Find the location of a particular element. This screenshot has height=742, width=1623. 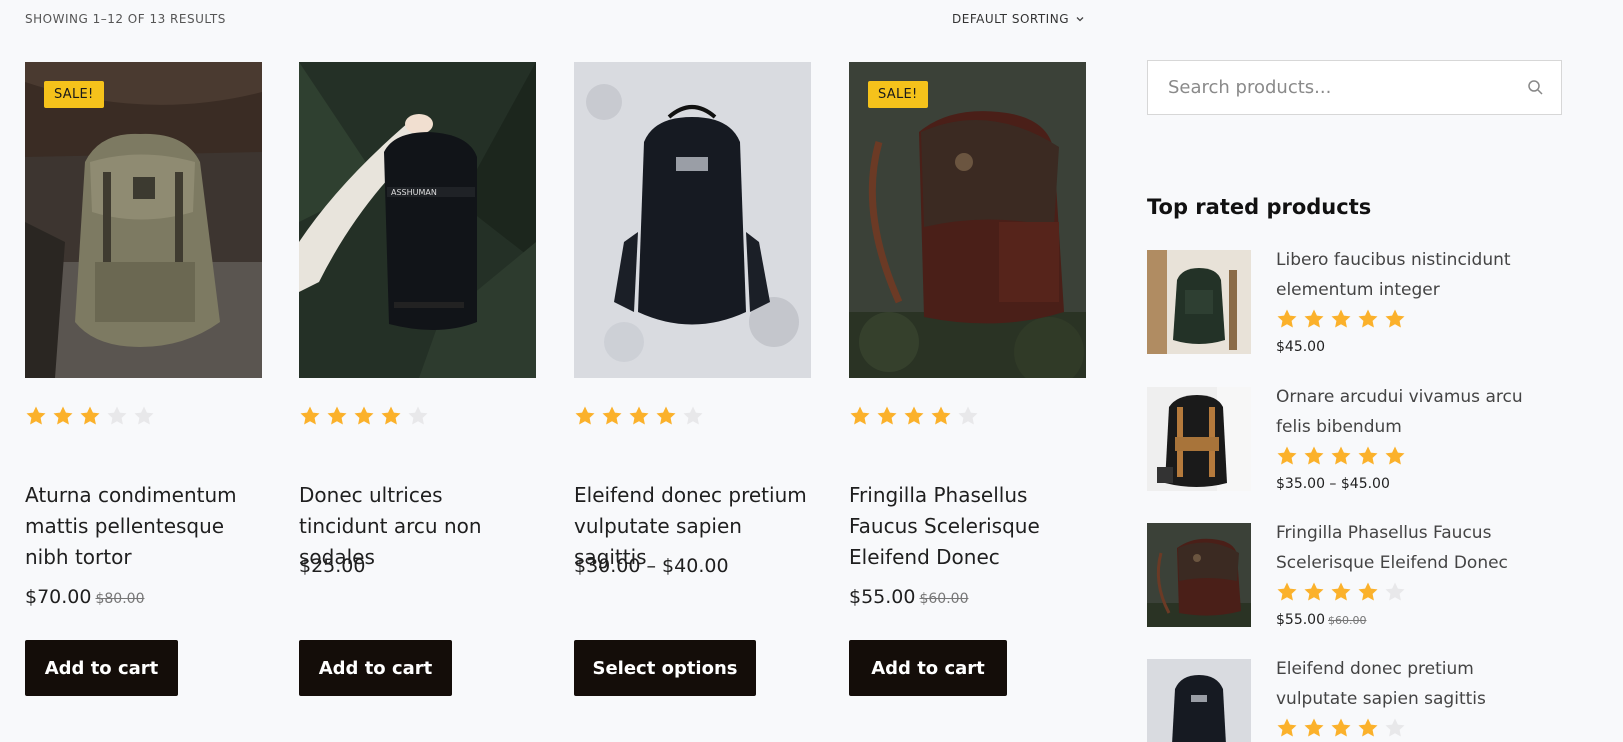

product-price: $55.00 $60.00 is located at coordinates (908, 597).